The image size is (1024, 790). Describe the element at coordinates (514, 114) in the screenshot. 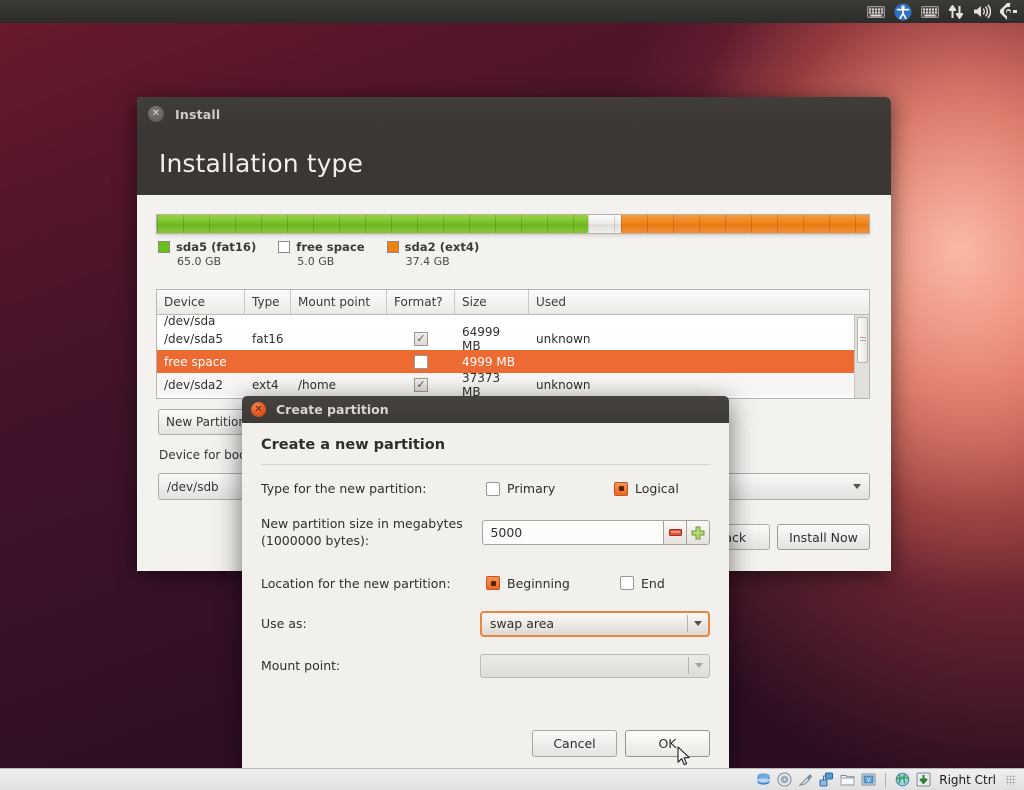

I see `install-titlebar: ✕ Install` at that location.